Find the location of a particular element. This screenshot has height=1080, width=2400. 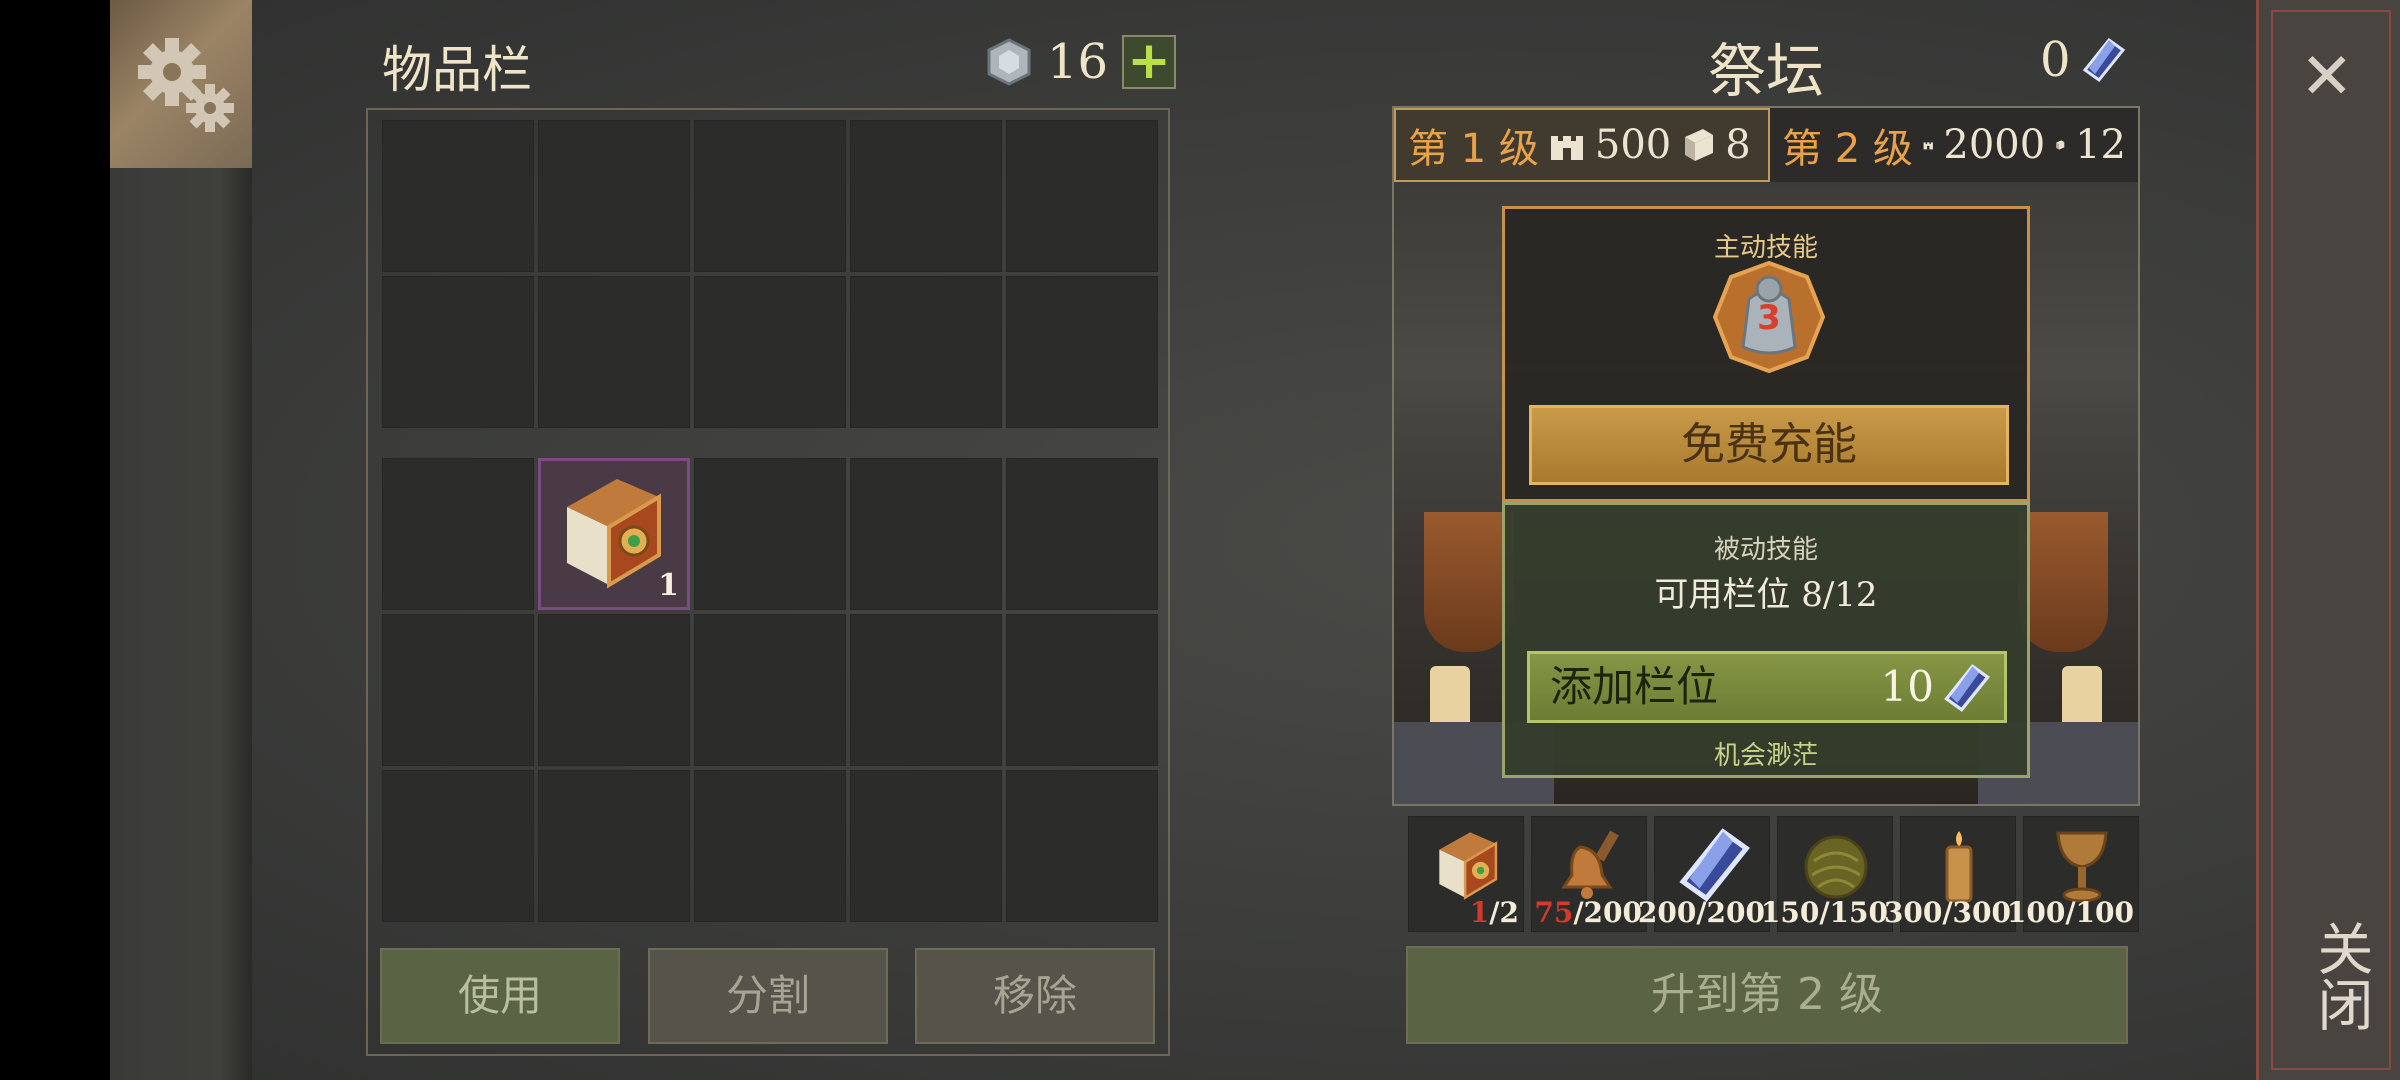

close-icon: ✕ is located at coordinates (2327, 77).